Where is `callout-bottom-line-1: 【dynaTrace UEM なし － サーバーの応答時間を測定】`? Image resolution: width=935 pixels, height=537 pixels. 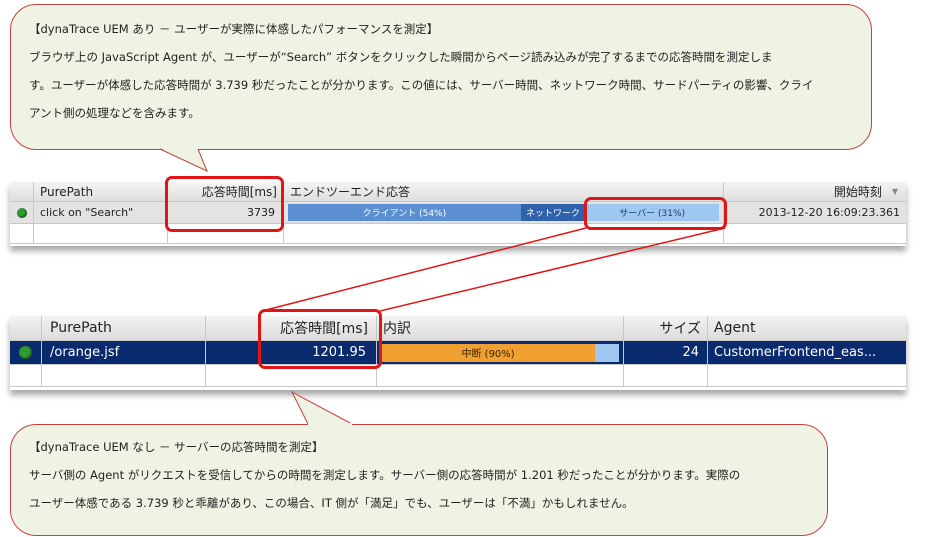 callout-bottom-line-1: 【dynaTrace UEM なし － サーバーの応答時間を測定】 is located at coordinates (176, 447).